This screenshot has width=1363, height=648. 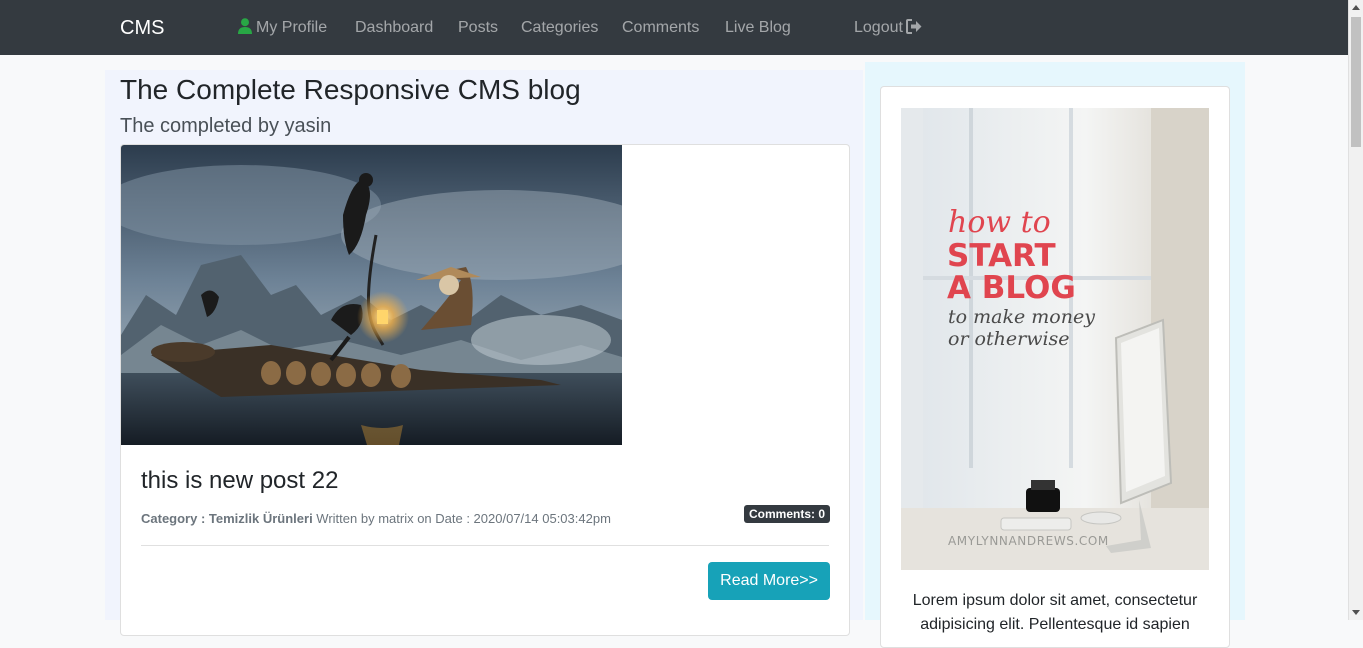 I want to click on nav-logout: Logout, so click(x=888, y=28).